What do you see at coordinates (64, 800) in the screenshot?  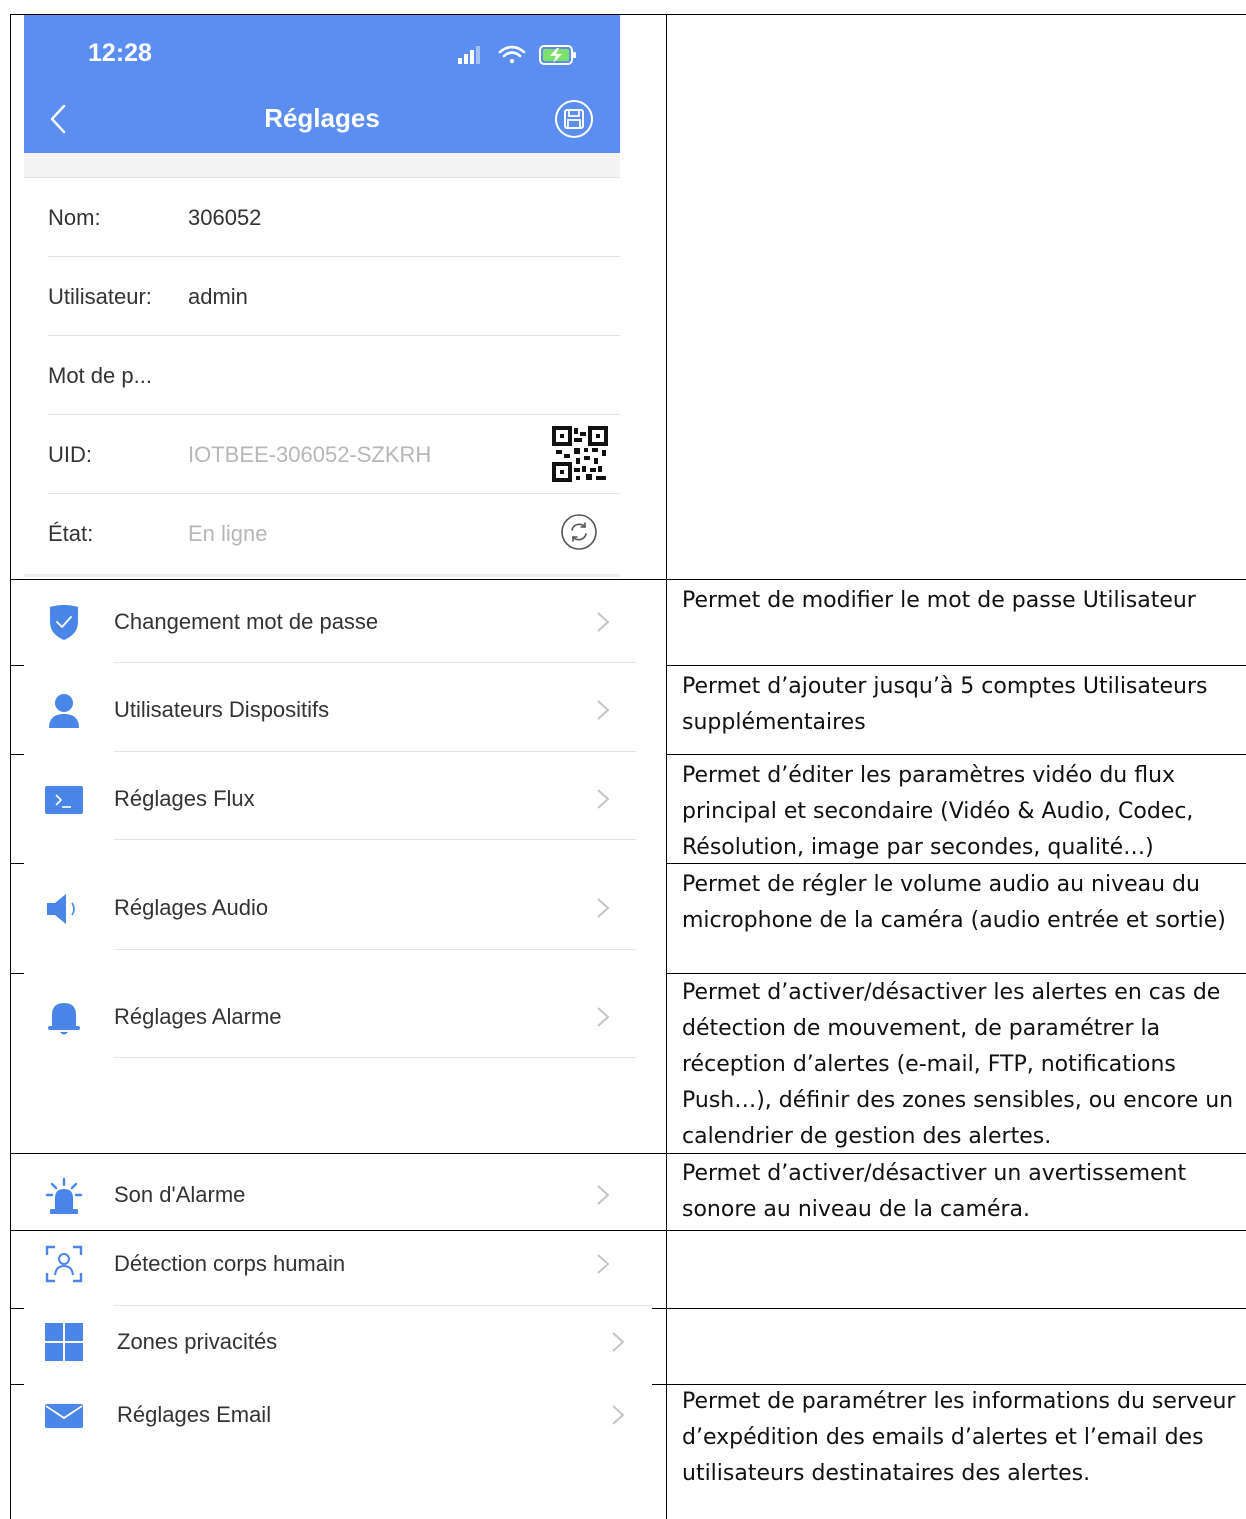 I see `terminal-icon` at bounding box center [64, 800].